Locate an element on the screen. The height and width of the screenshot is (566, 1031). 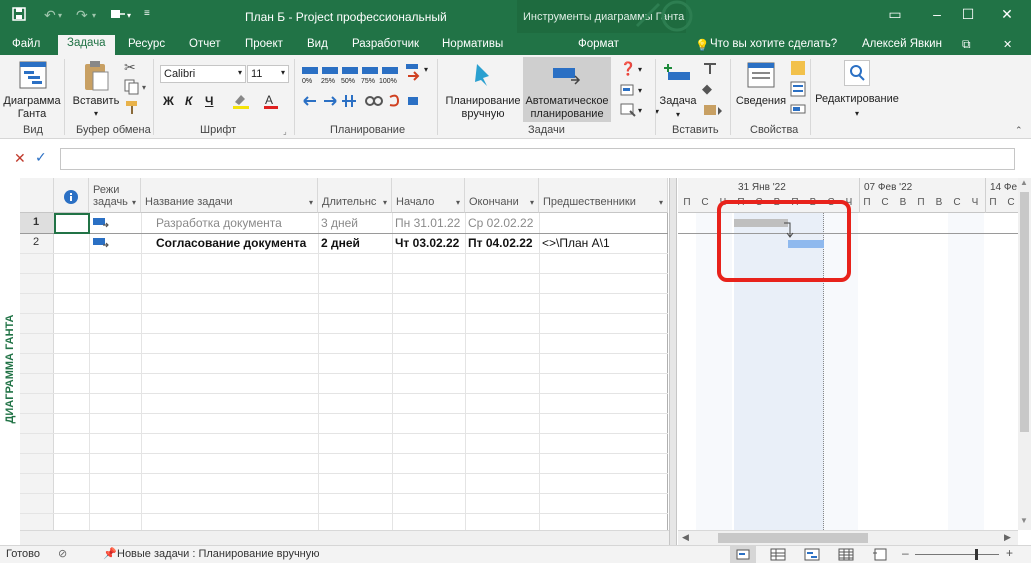
task-predecessors: <>\План А\1 is located at coordinates (576, 243).